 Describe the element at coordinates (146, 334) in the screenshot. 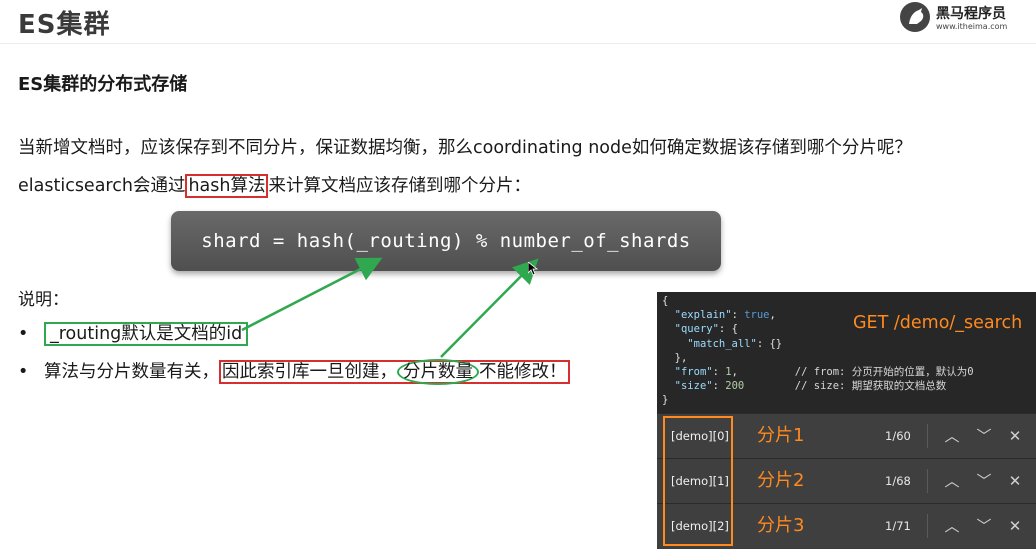

I see `routing-highlight: _routing默认是文档的id` at that location.